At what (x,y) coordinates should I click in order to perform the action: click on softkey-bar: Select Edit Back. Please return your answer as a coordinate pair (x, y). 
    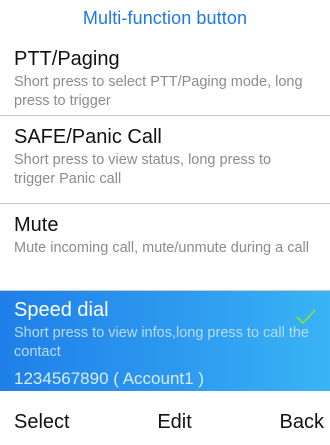
    Looking at the image, I should click on (165, 422).